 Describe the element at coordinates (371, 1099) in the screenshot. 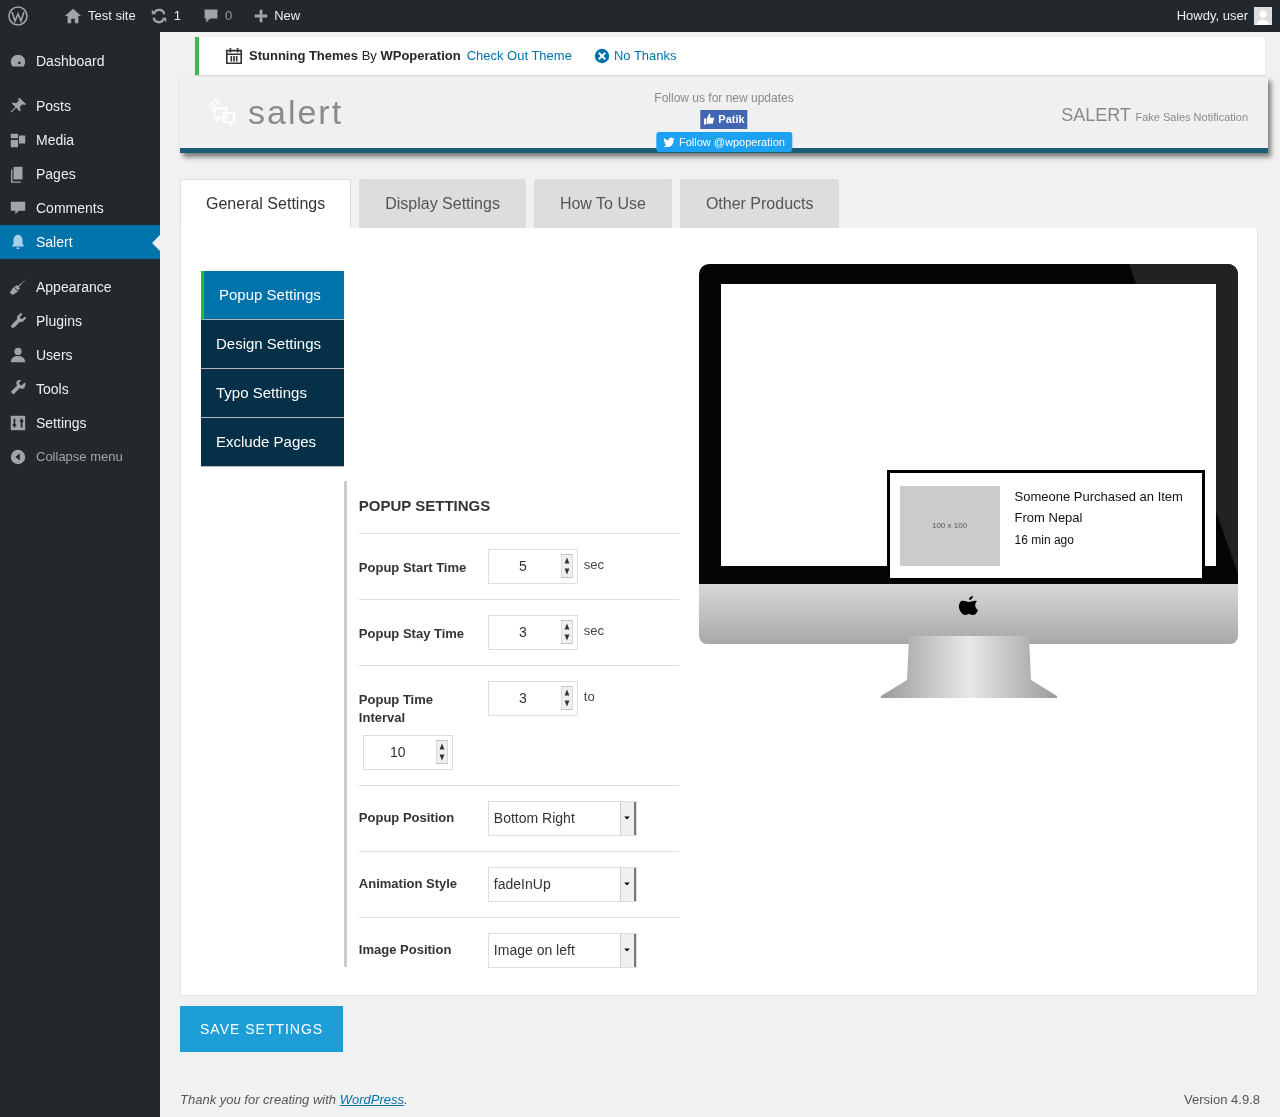

I see `wordpress-link: WordPress` at that location.